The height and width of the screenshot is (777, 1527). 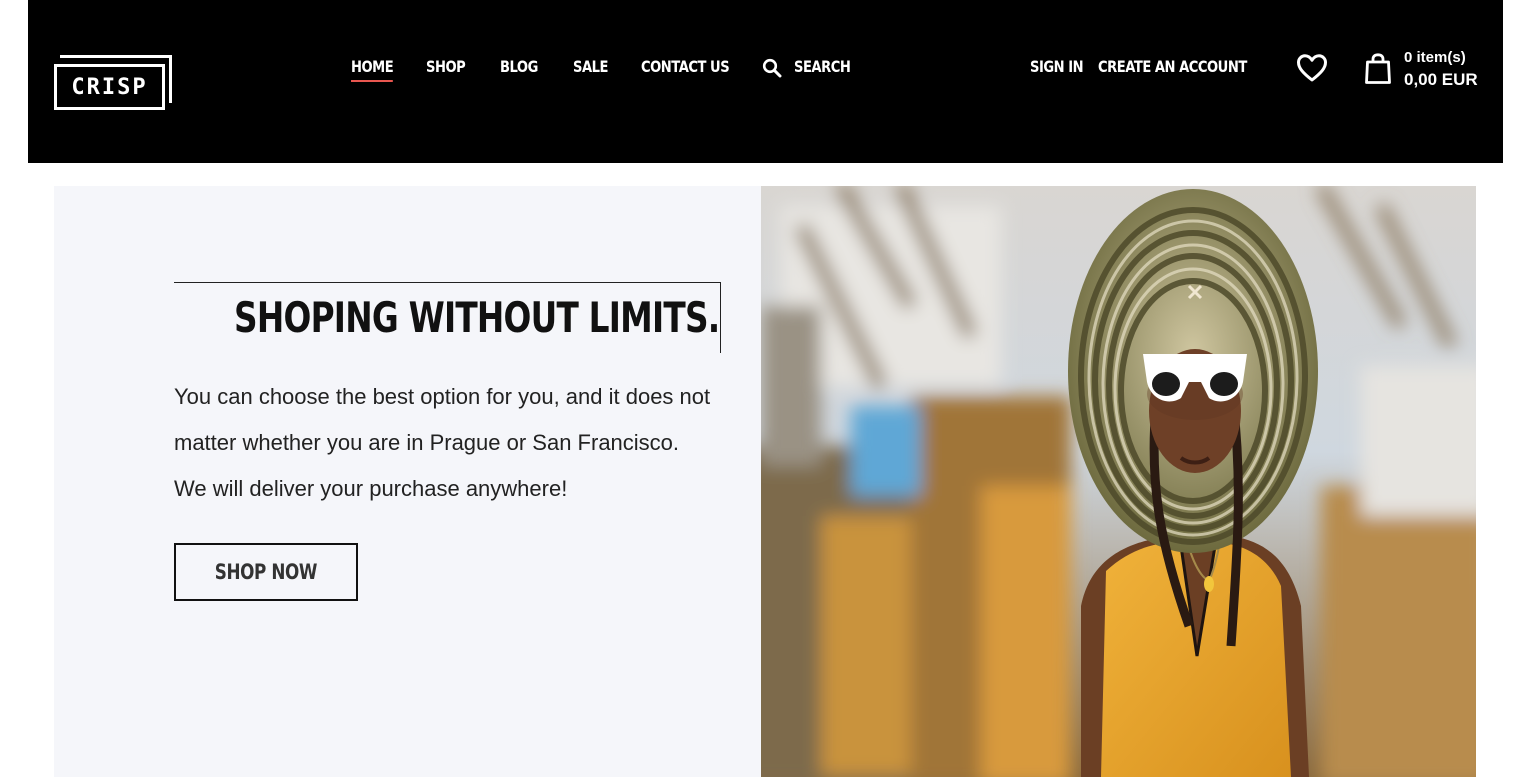 I want to click on hero-title-frame: SHOPING WITHOUT LIMITS., so click(x=447, y=317).